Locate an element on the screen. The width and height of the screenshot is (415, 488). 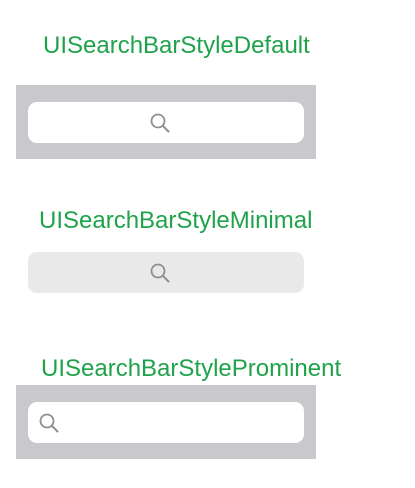
search-field-default is located at coordinates (166, 122).